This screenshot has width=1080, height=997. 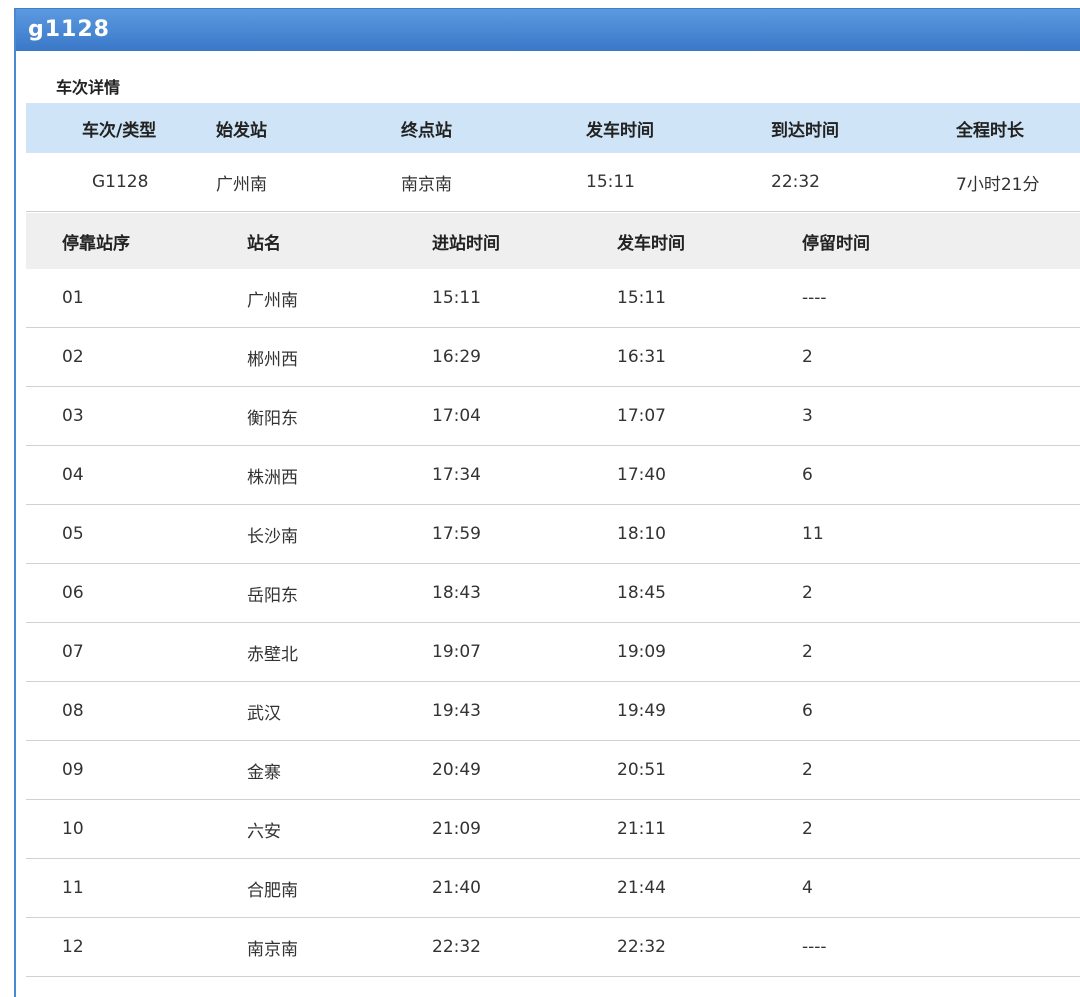 I want to click on summary-header-arrival: 到达时间, so click(x=805, y=130).